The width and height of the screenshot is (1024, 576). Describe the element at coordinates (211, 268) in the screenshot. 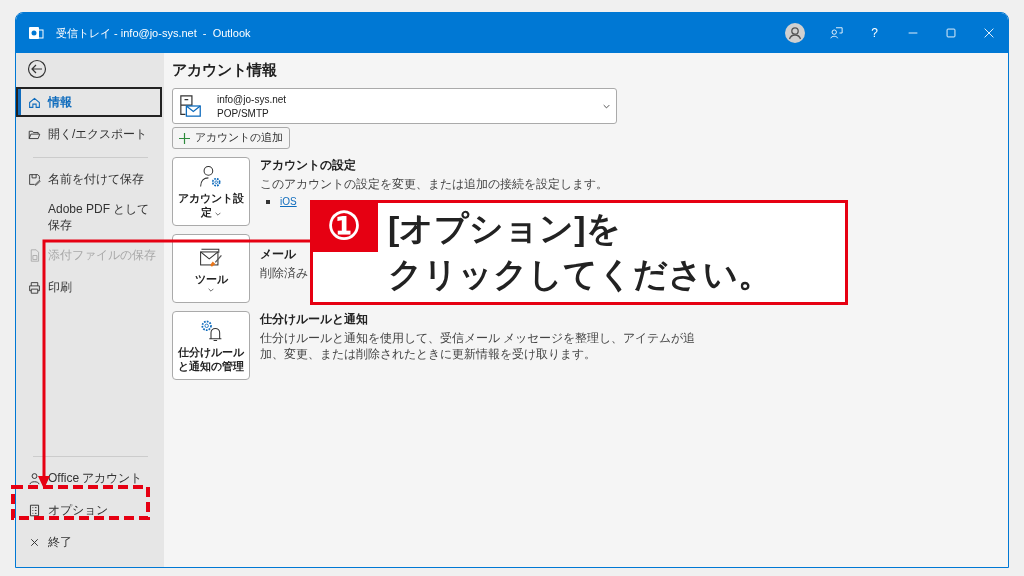

I see `section-button: ツール` at that location.